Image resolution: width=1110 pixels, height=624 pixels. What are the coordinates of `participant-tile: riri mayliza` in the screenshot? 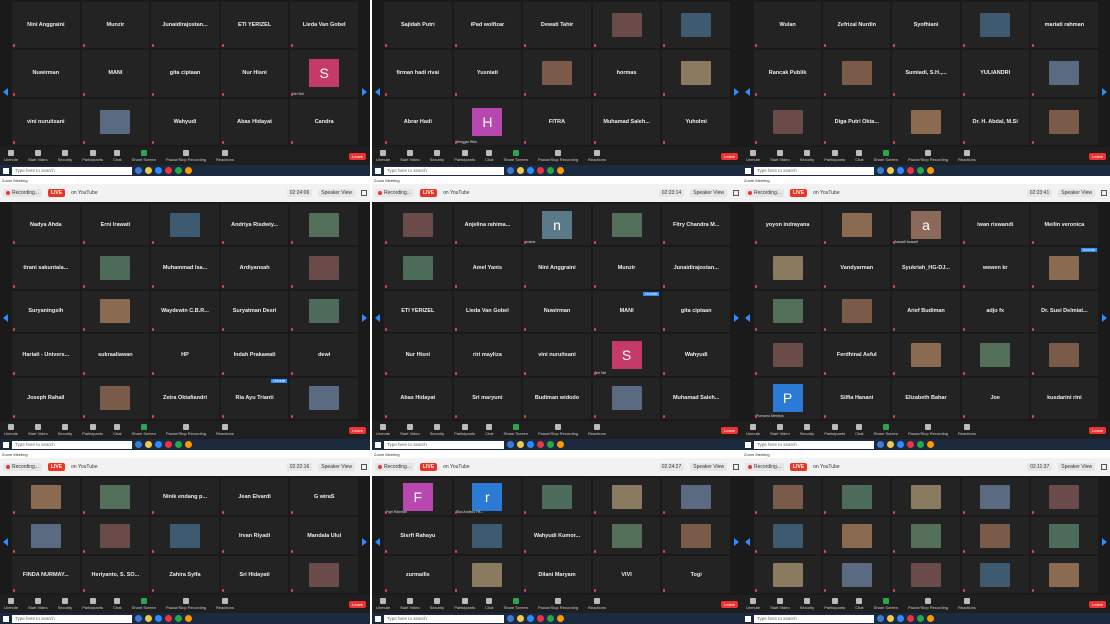 It's located at (487, 355).